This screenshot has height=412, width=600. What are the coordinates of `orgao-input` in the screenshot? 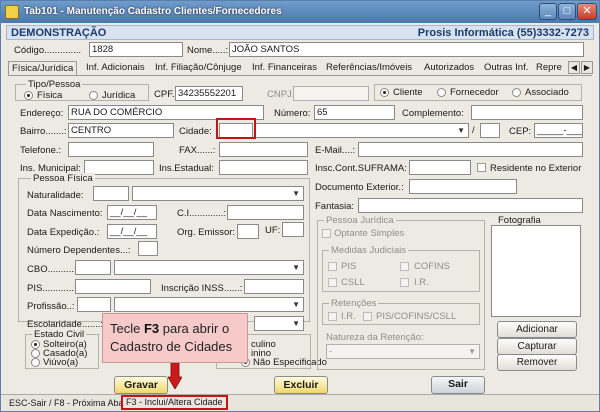 It's located at (248, 231).